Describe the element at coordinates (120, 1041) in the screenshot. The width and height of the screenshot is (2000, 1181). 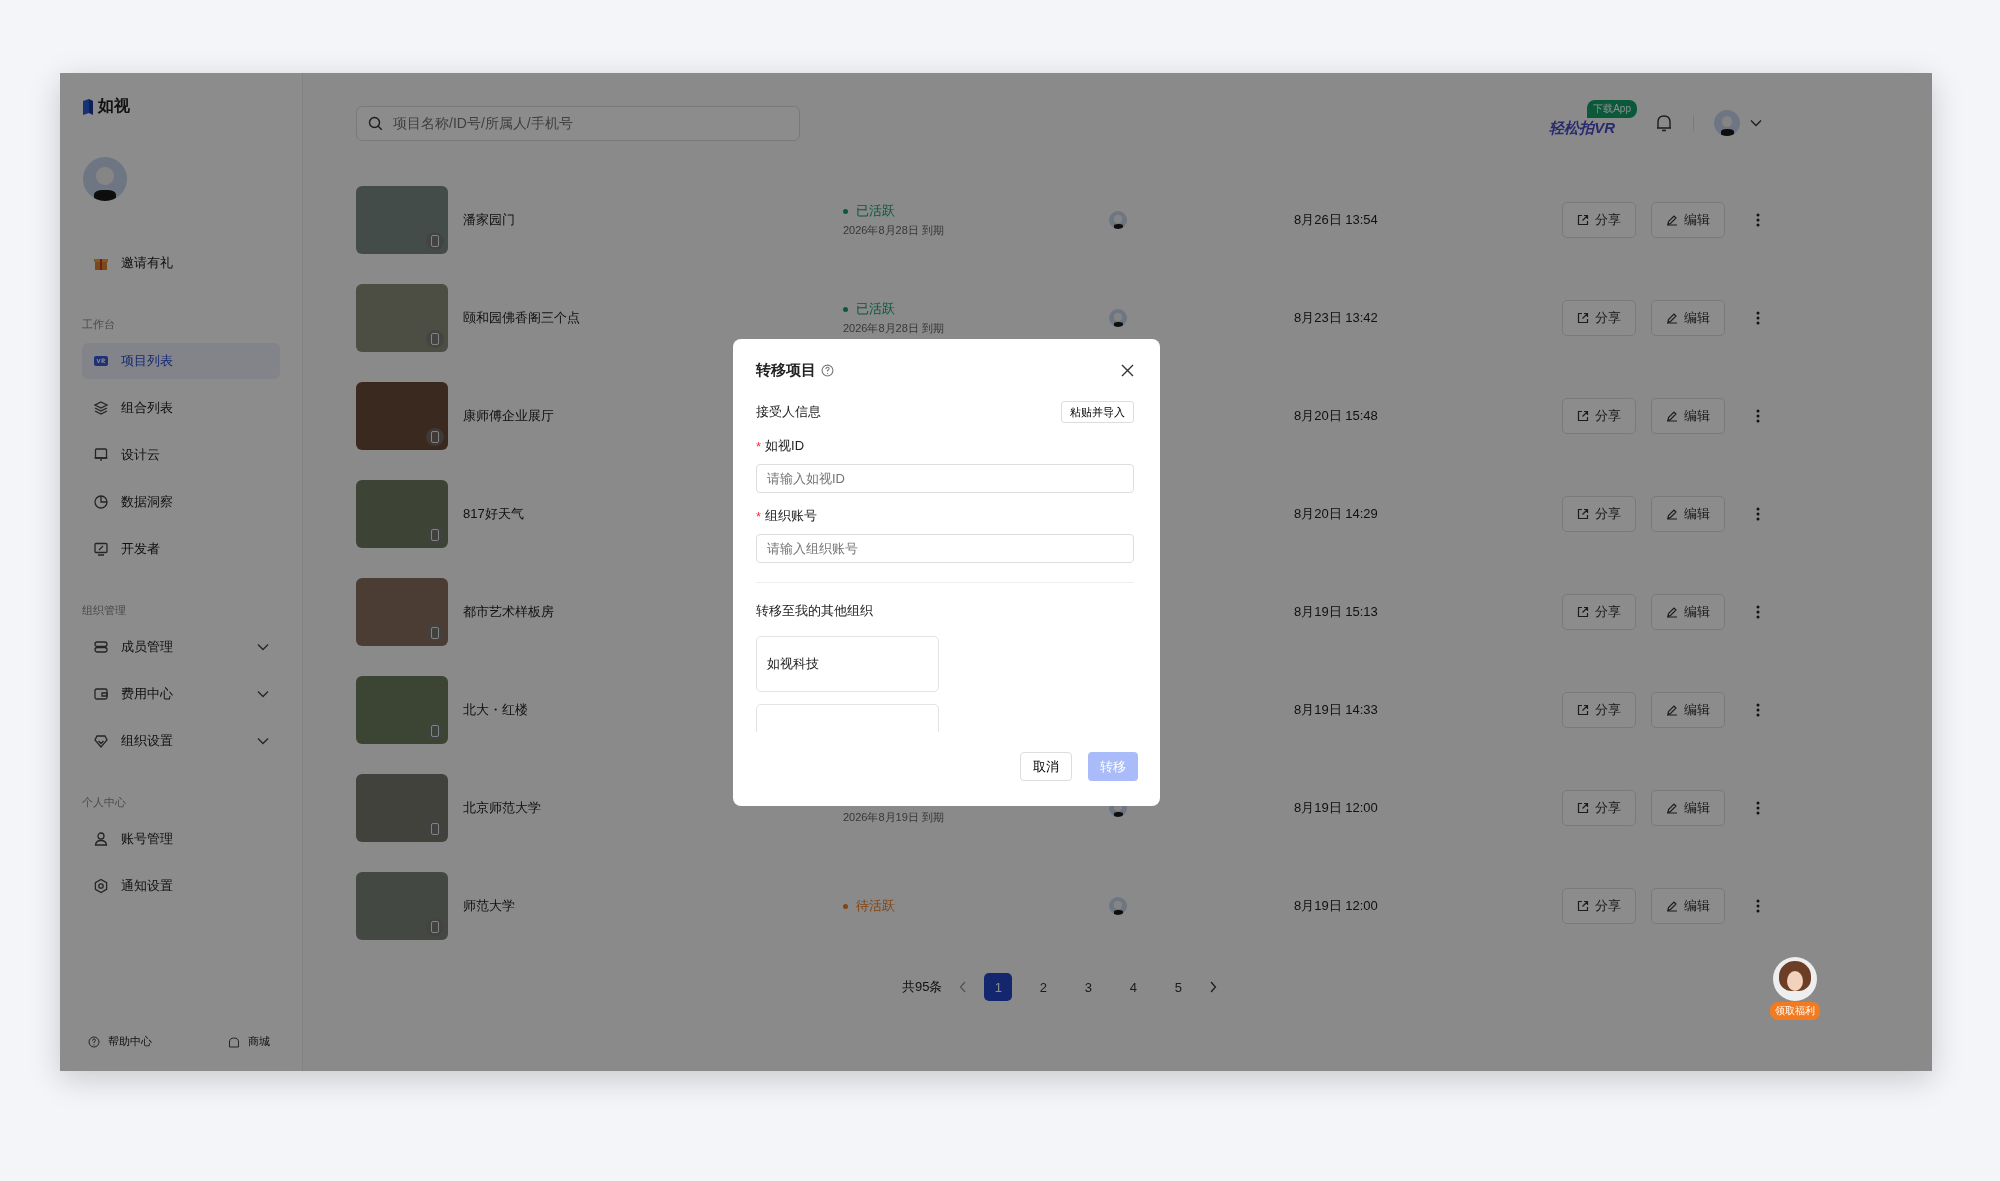
I see `footer-link: 帮助中心` at that location.